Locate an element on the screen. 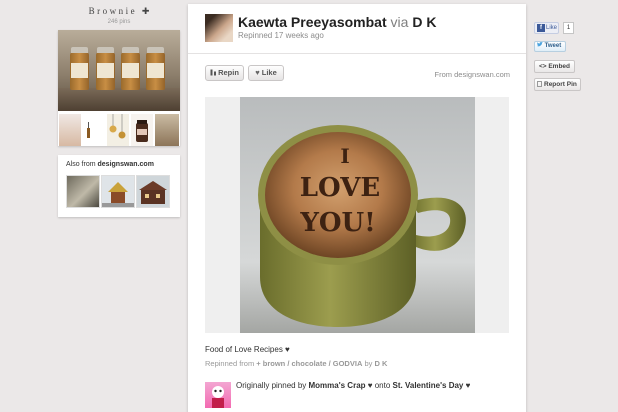 The image size is (618, 412). original-pinner-link: Momma's Crap ♥ is located at coordinates (341, 385).